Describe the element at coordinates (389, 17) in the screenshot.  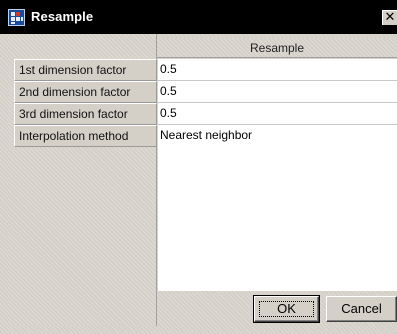
I see `close-icon: ✕` at that location.